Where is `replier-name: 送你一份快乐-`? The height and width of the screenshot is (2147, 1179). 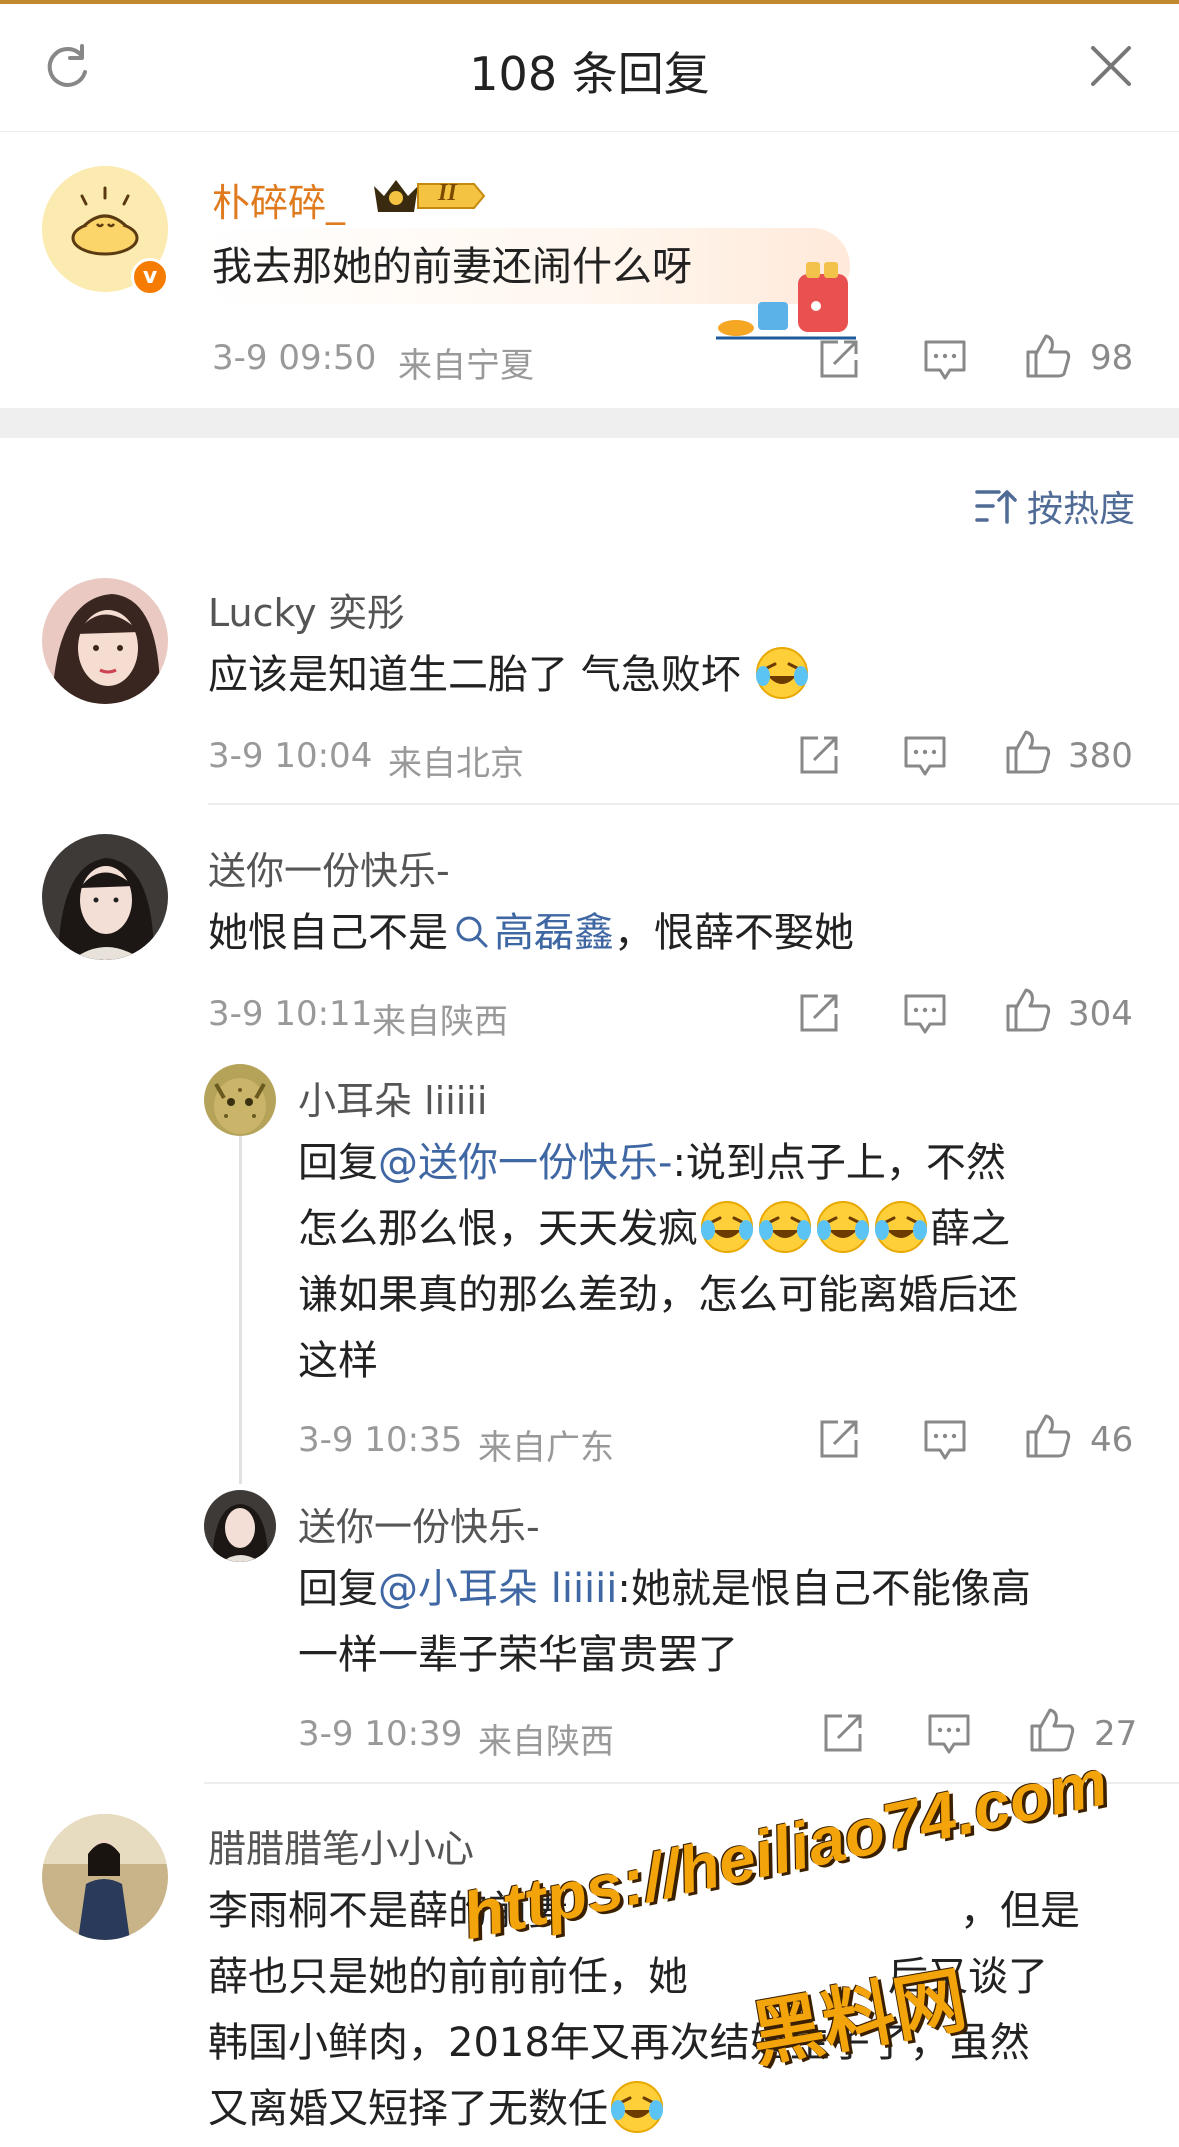
replier-name: 送你一份快乐- is located at coordinates (419, 1523).